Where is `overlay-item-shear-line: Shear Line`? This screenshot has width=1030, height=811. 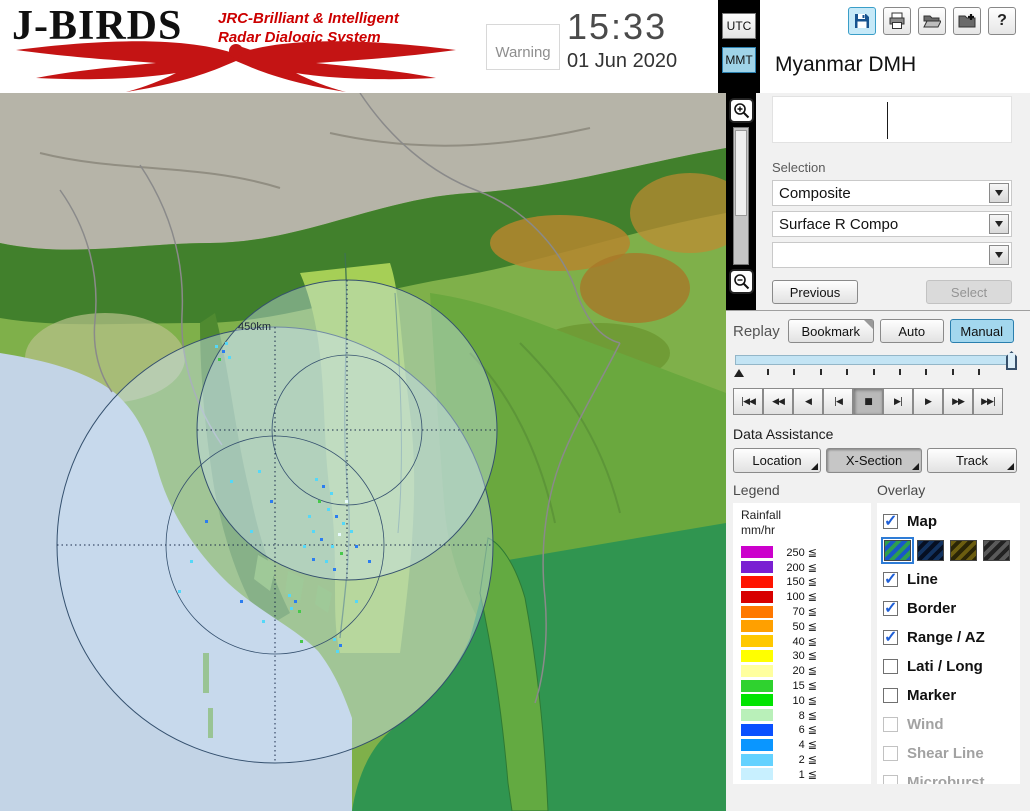
overlay-item-shear-line: Shear Line is located at coordinates (951, 753).